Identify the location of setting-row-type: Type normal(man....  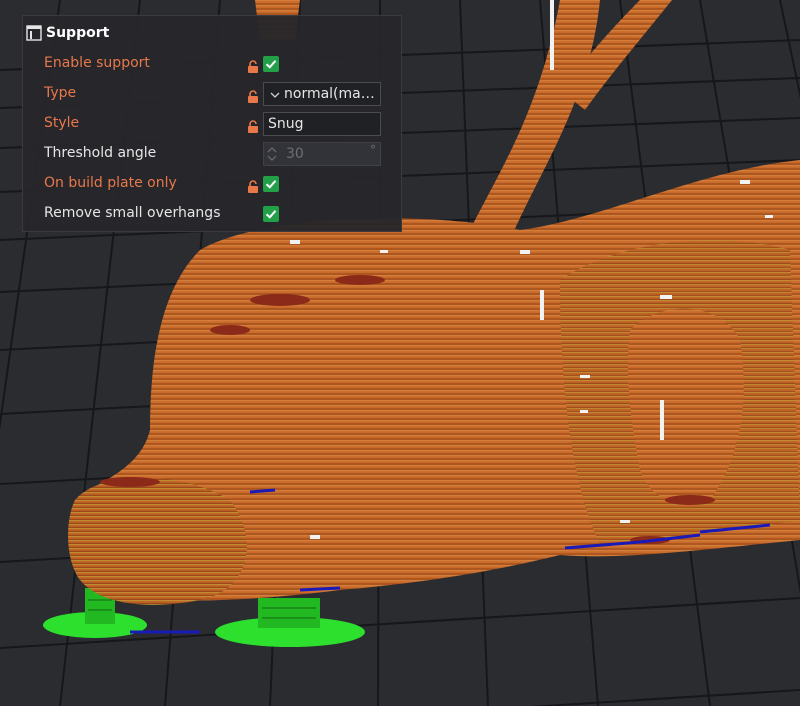
(212, 94).